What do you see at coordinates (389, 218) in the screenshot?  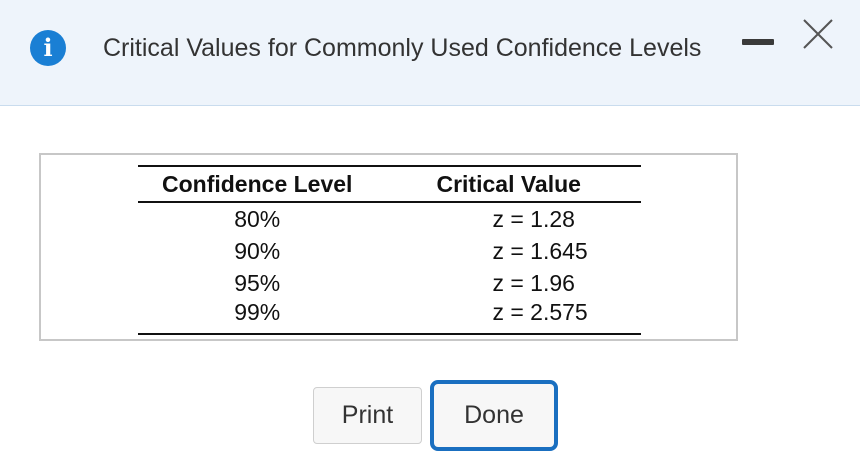 I see `table-row: 80% z = 1.28` at bounding box center [389, 218].